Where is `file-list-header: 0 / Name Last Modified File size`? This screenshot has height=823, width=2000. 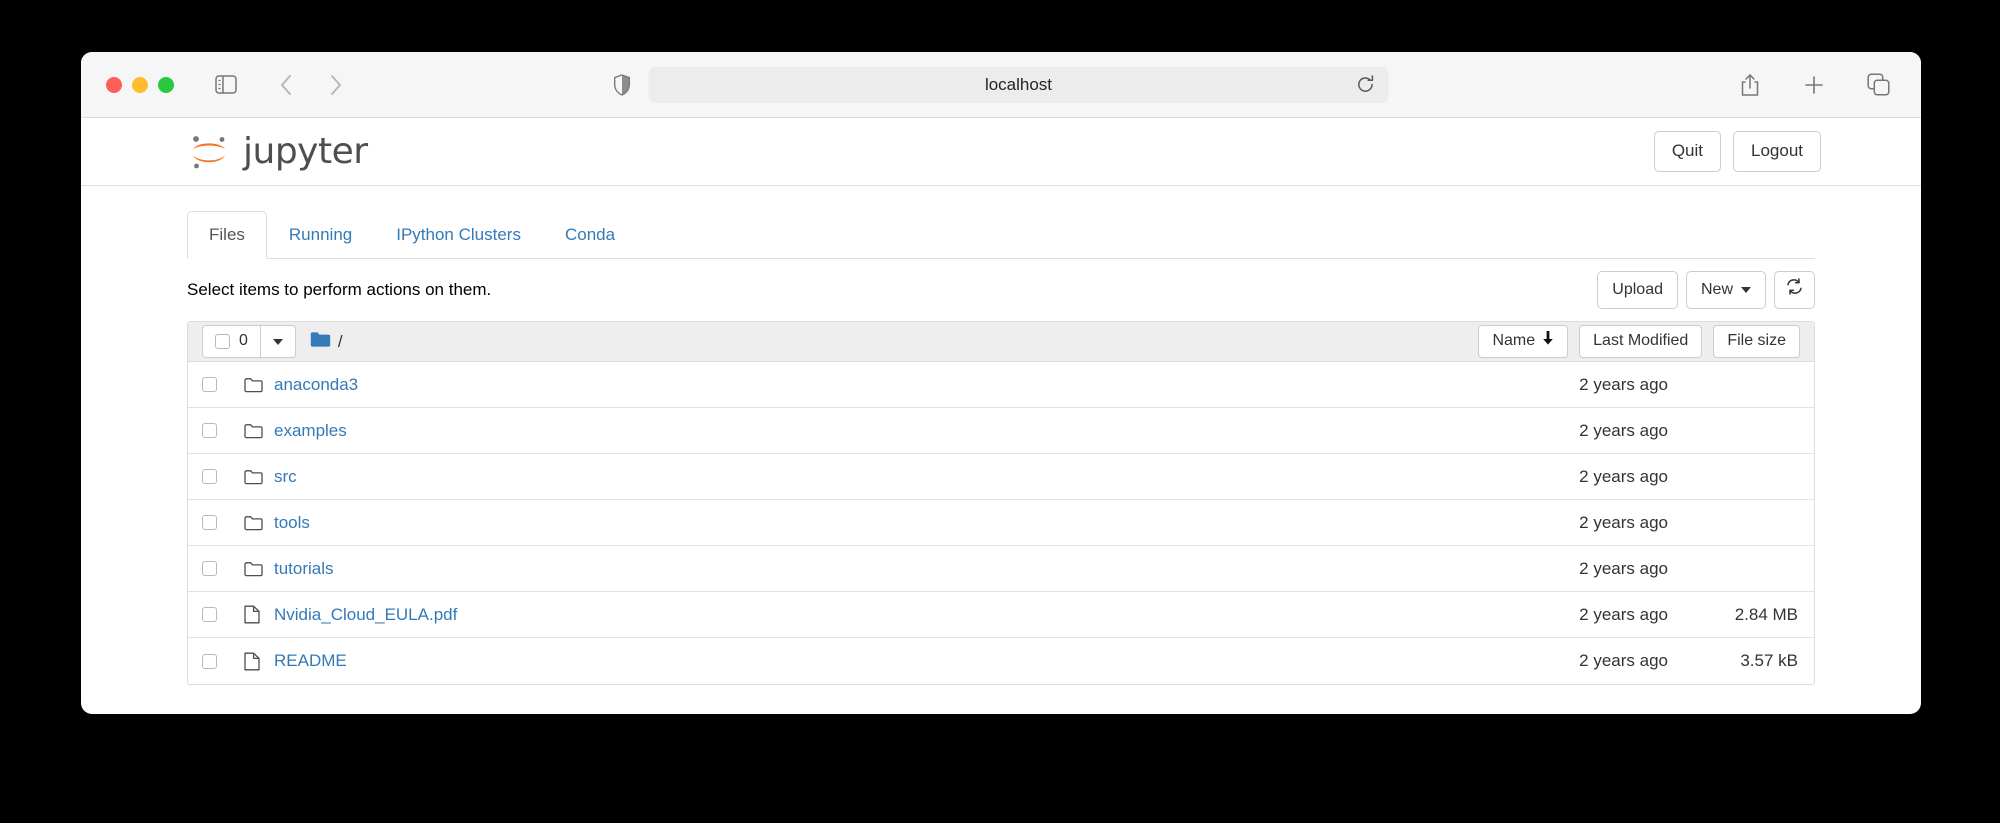
file-list-header: 0 / Name Last Modified File size is located at coordinates (1001, 342).